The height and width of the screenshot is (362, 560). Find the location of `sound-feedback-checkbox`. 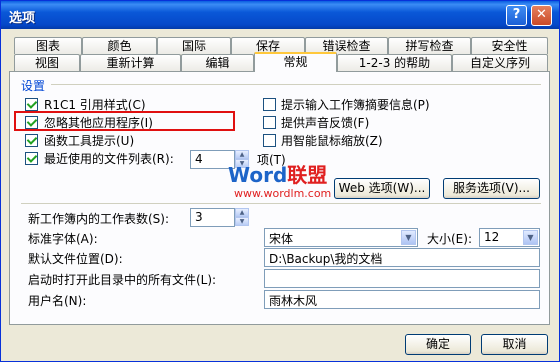

sound-feedback-checkbox is located at coordinates (269, 122).